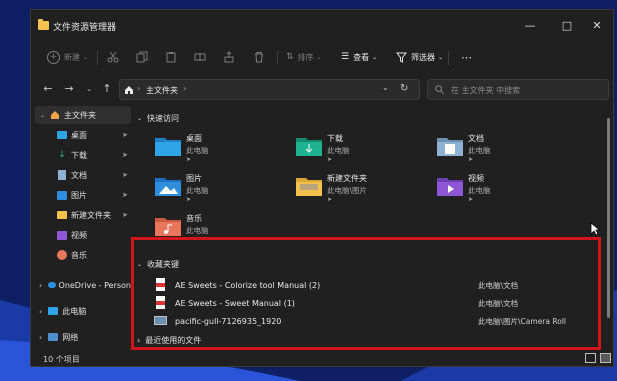 The width and height of the screenshot is (617, 381). Describe the element at coordinates (596, 26) in the screenshot. I see `close-button: ✕` at that location.